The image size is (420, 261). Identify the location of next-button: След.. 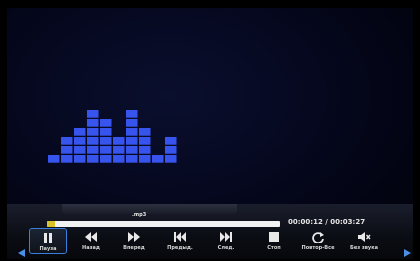
(226, 241).